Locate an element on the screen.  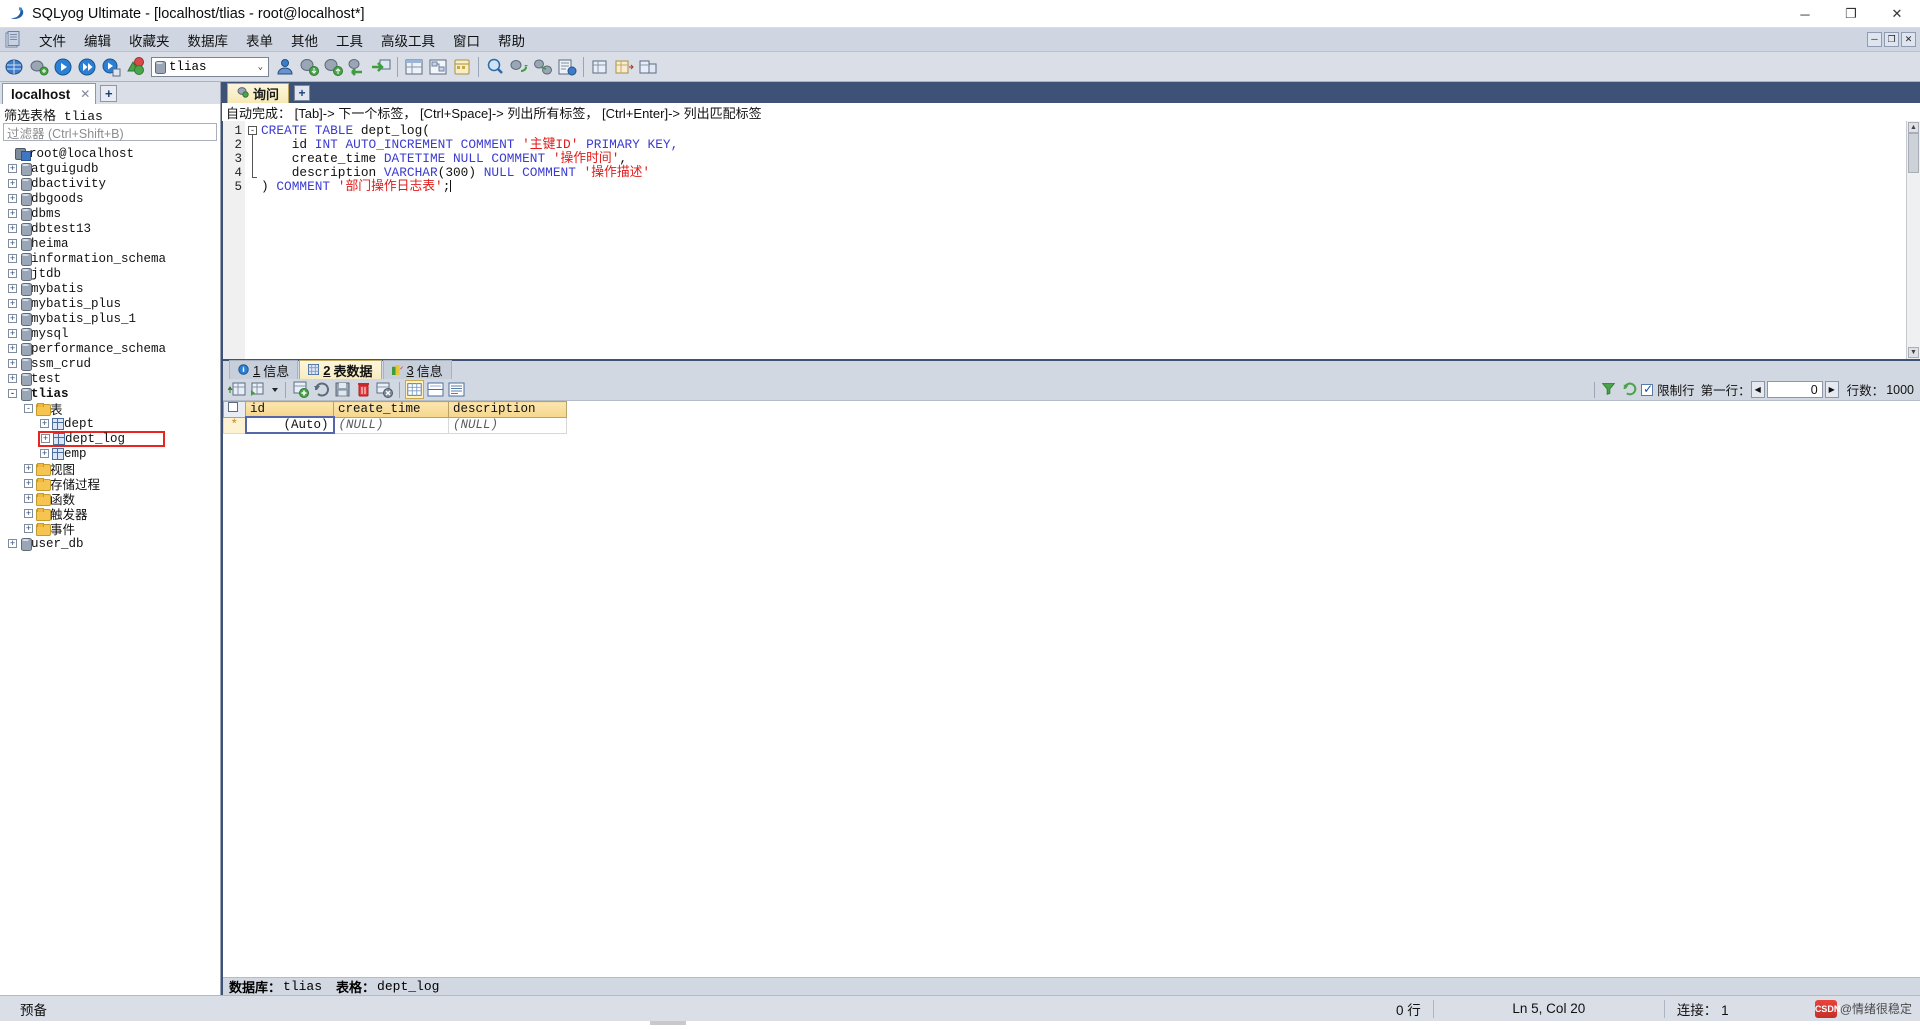
new-query-icon is located at coordinates (39, 67).